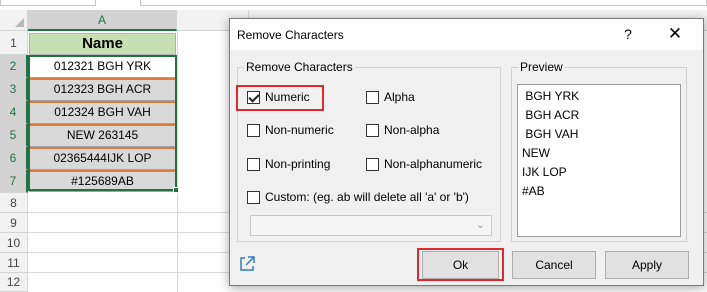 Image resolution: width=707 pixels, height=292 pixels. I want to click on non-alphanumeric-checkbox, so click(372, 164).